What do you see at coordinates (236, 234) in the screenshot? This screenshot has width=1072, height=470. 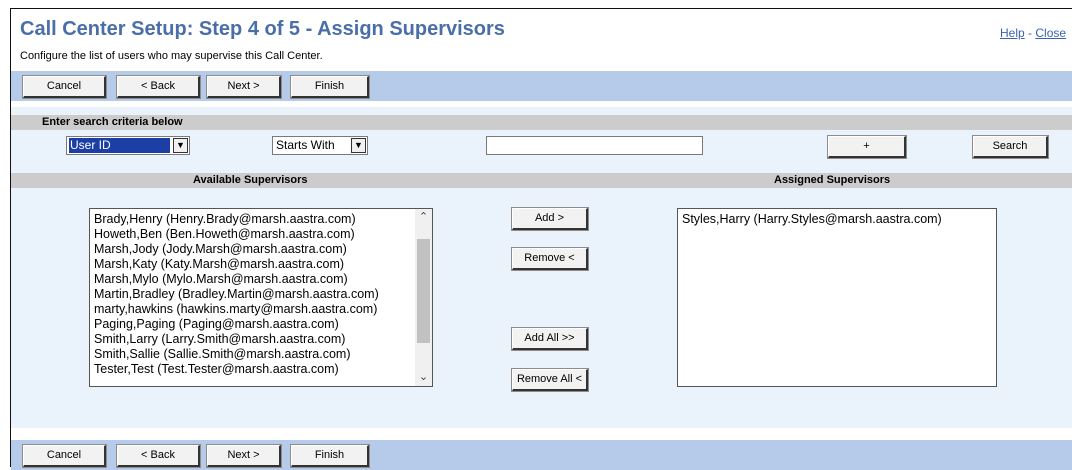 I see `list-item: Howeth,Ben (Ben.Howeth@marsh.aastra.com)` at bounding box center [236, 234].